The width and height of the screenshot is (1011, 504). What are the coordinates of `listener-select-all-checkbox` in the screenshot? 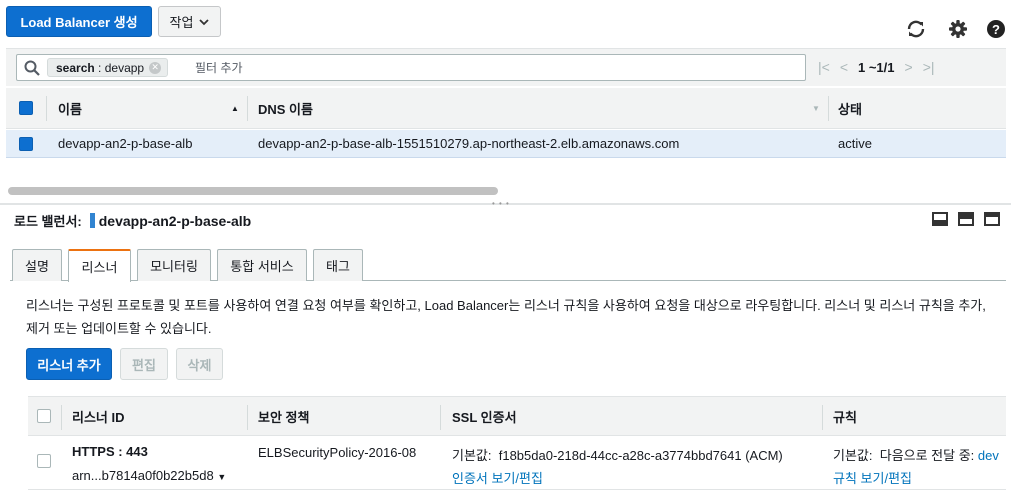 It's located at (44, 416).